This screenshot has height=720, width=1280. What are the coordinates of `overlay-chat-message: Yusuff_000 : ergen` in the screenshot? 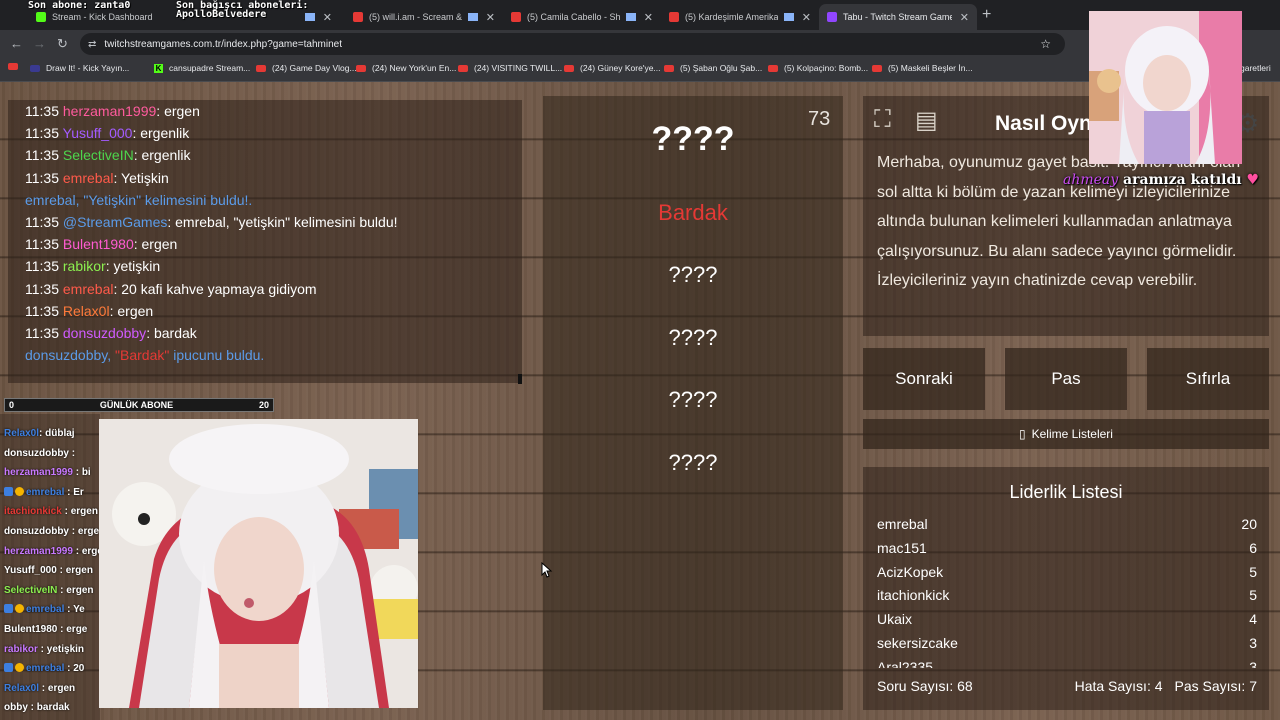 It's located at (48, 570).